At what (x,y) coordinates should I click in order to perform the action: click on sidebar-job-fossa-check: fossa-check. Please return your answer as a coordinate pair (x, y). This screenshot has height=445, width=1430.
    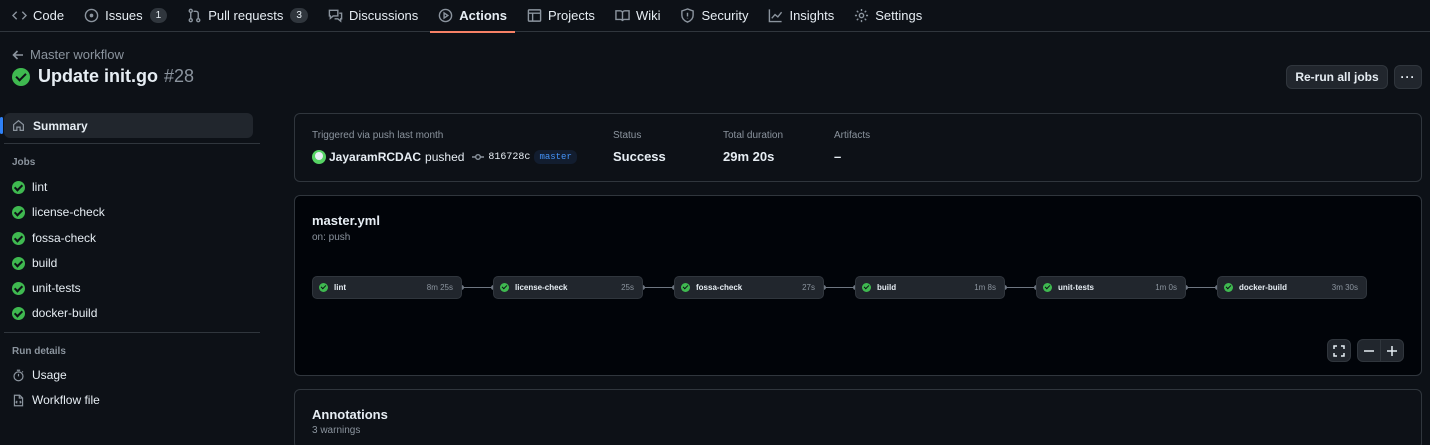
    Looking at the image, I should click on (54, 238).